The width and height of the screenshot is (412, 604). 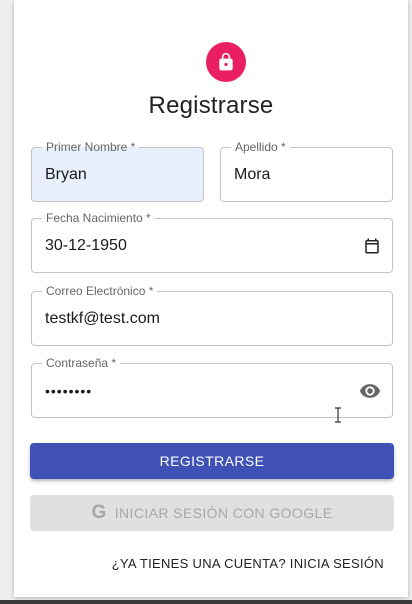 I want to click on email-field: Correo Electrónico * testkf@test.com, so click(x=212, y=315).